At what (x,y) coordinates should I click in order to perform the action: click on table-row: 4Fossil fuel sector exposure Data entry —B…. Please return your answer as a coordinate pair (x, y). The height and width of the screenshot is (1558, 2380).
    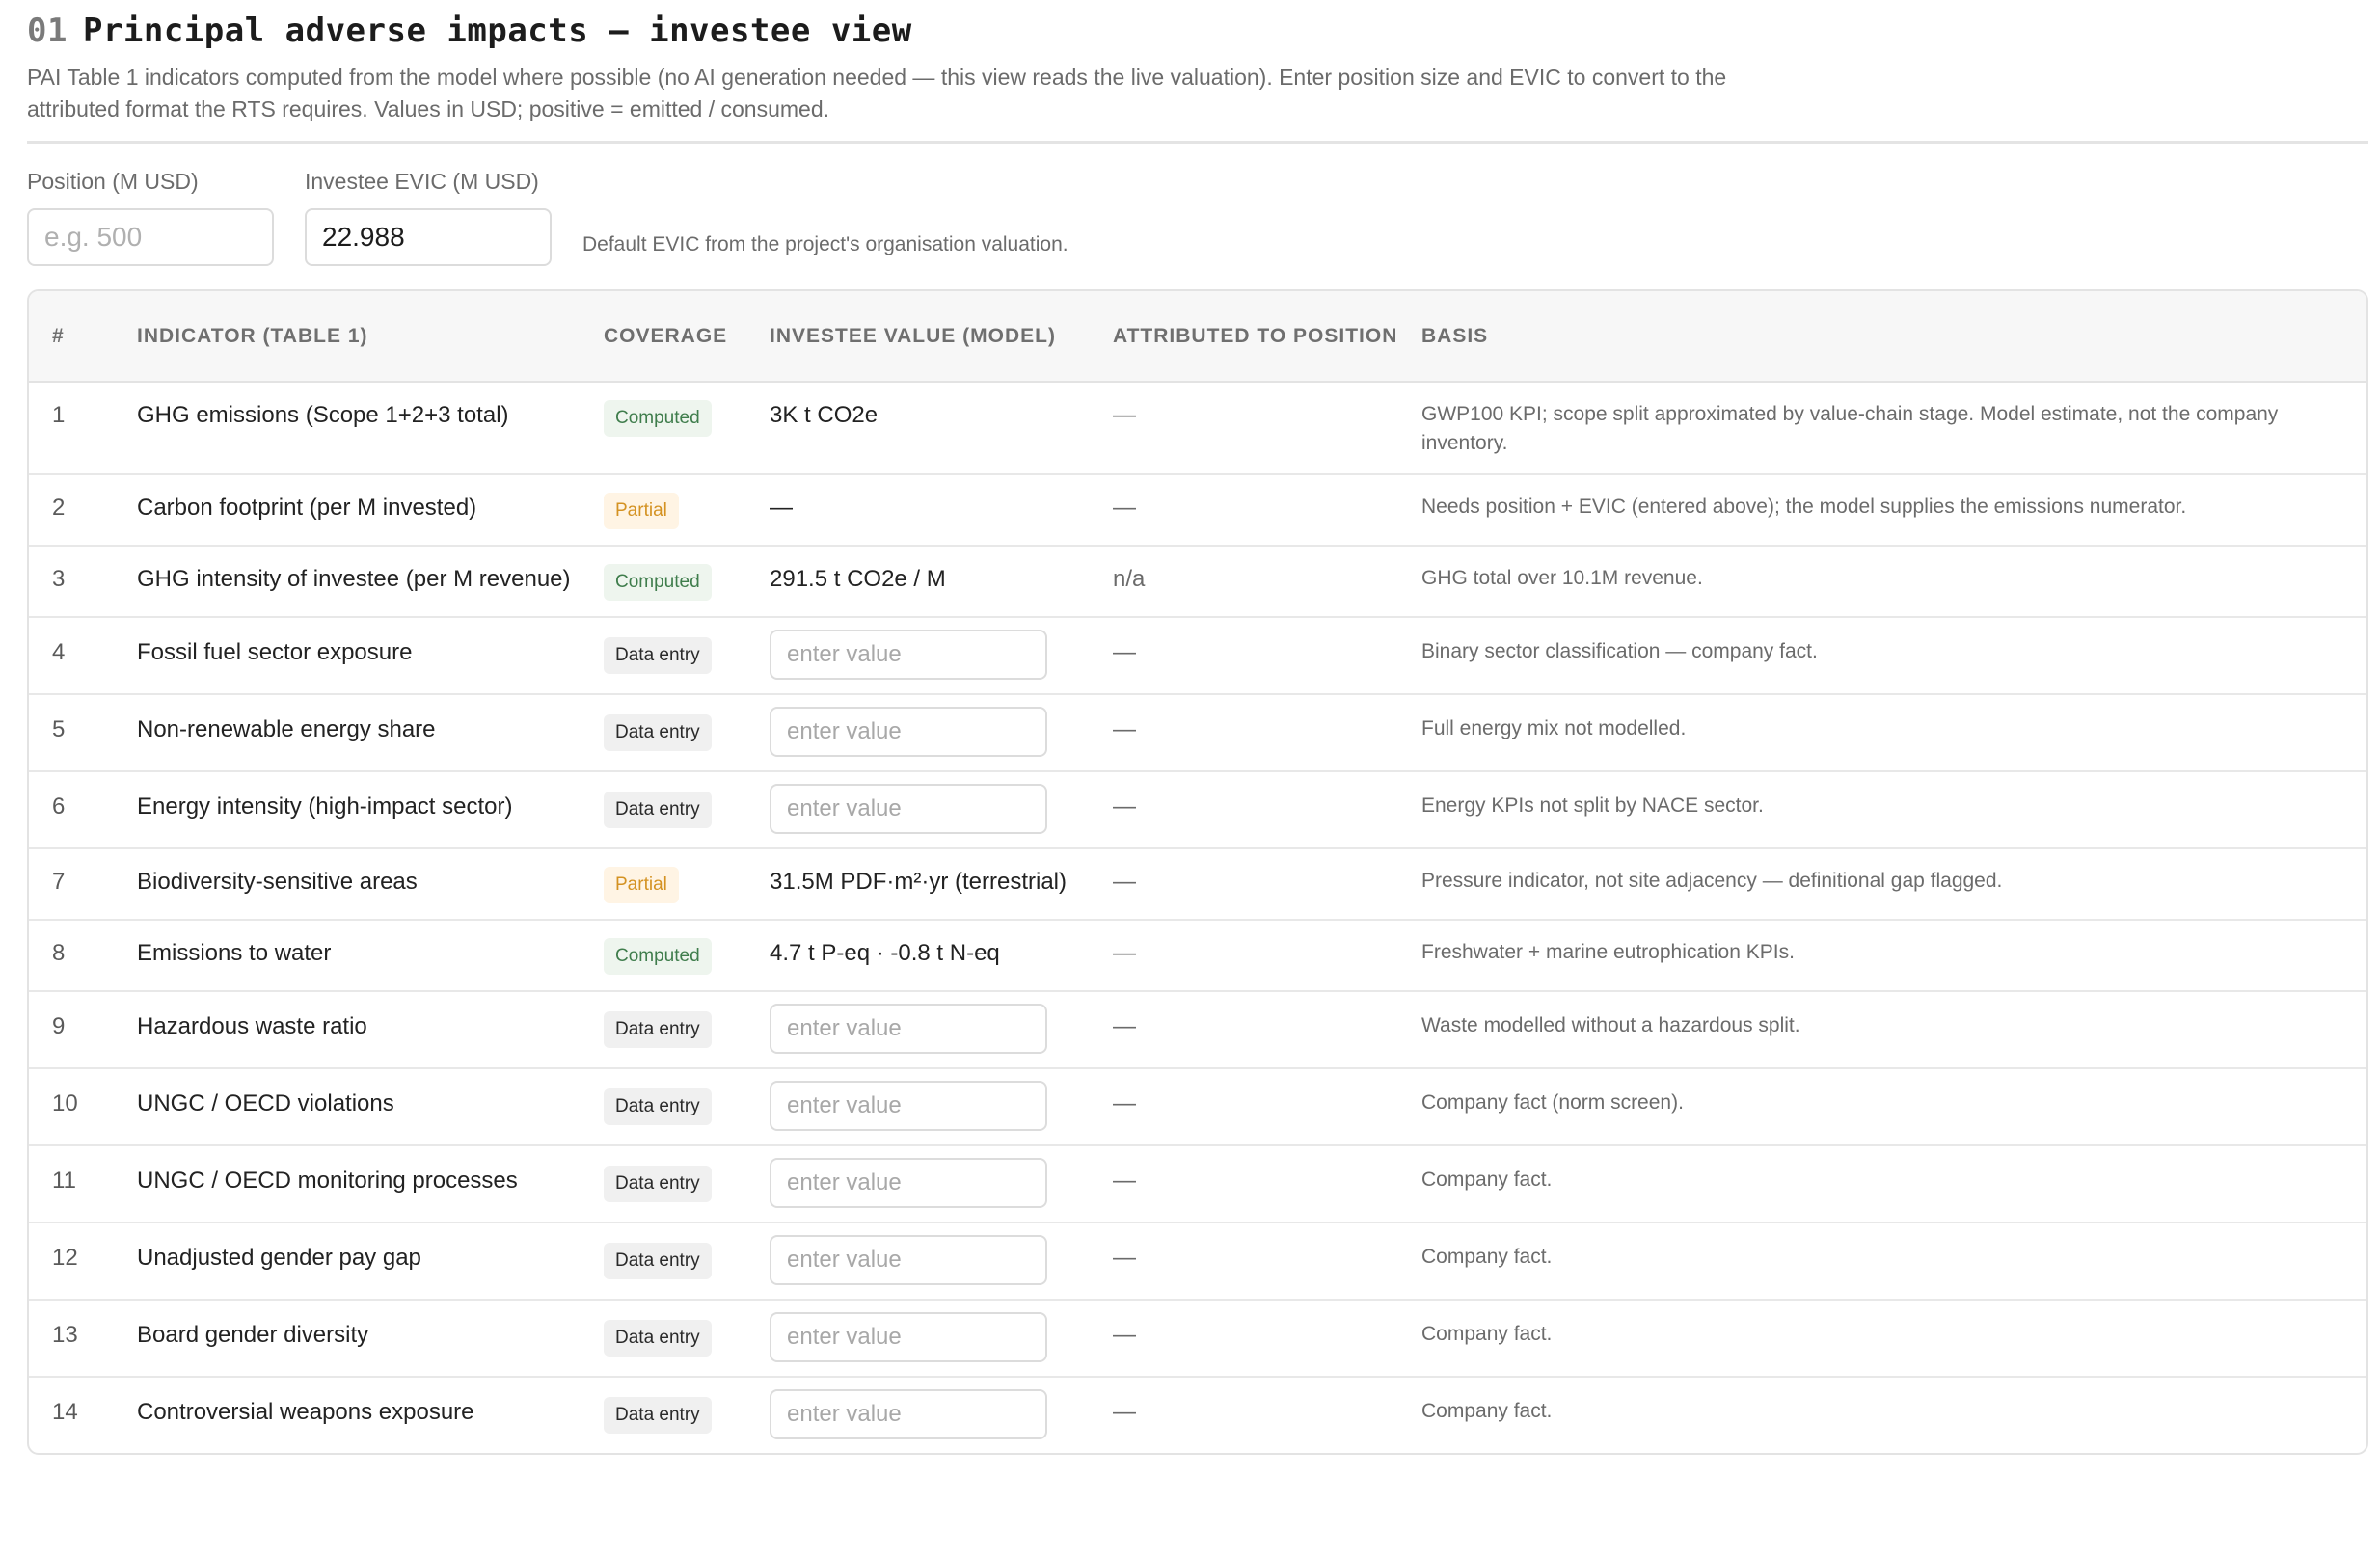
    Looking at the image, I should click on (1198, 656).